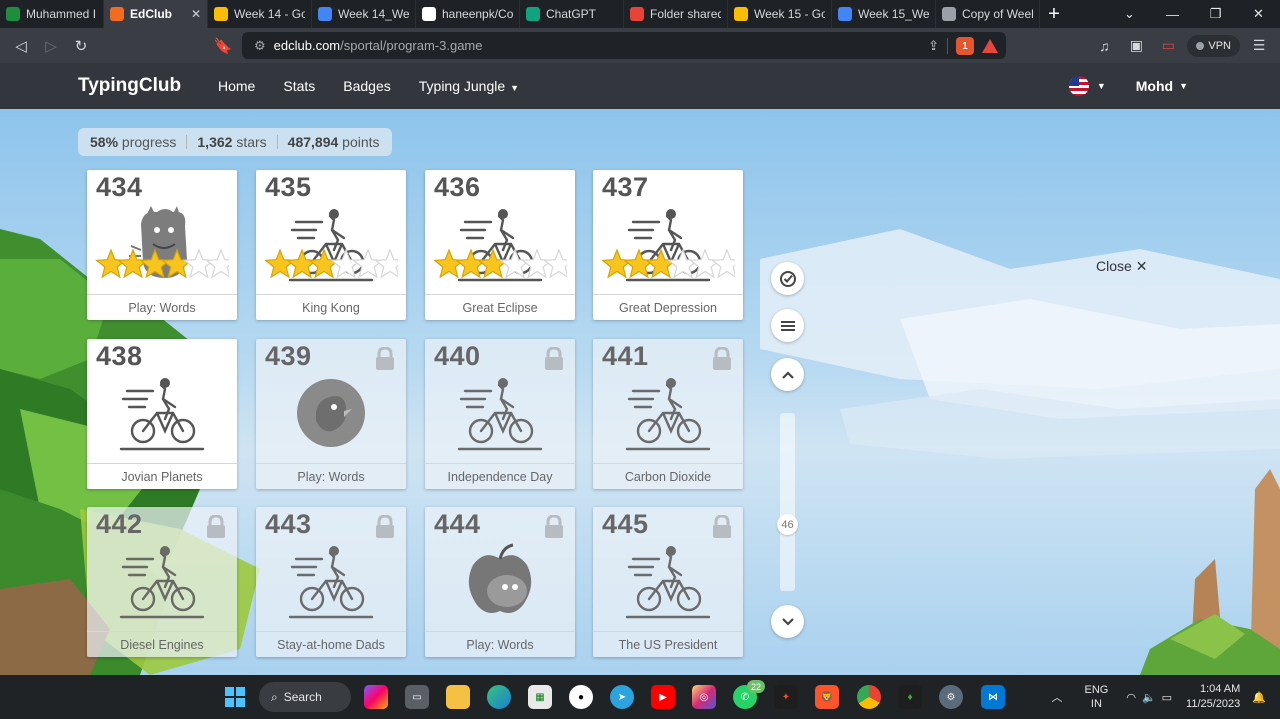 The image size is (1280, 719). I want to click on lesson-card: 442 Diesel Engines, so click(162, 582).